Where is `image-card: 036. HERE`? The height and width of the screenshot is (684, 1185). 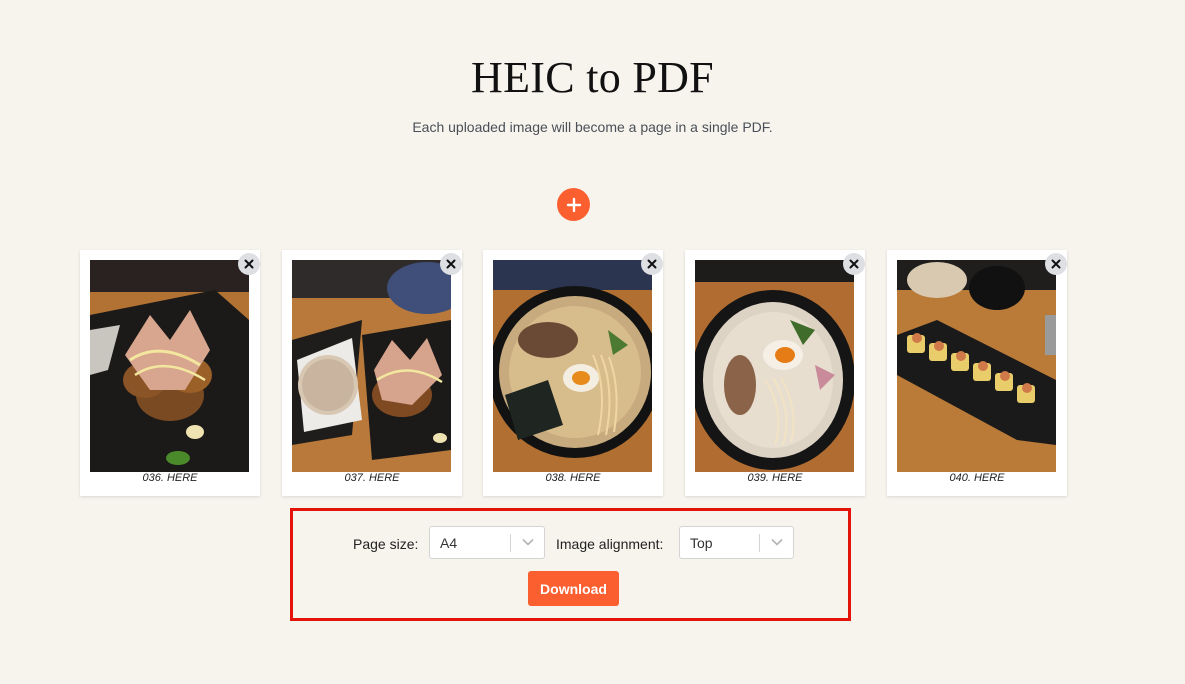 image-card: 036. HERE is located at coordinates (170, 373).